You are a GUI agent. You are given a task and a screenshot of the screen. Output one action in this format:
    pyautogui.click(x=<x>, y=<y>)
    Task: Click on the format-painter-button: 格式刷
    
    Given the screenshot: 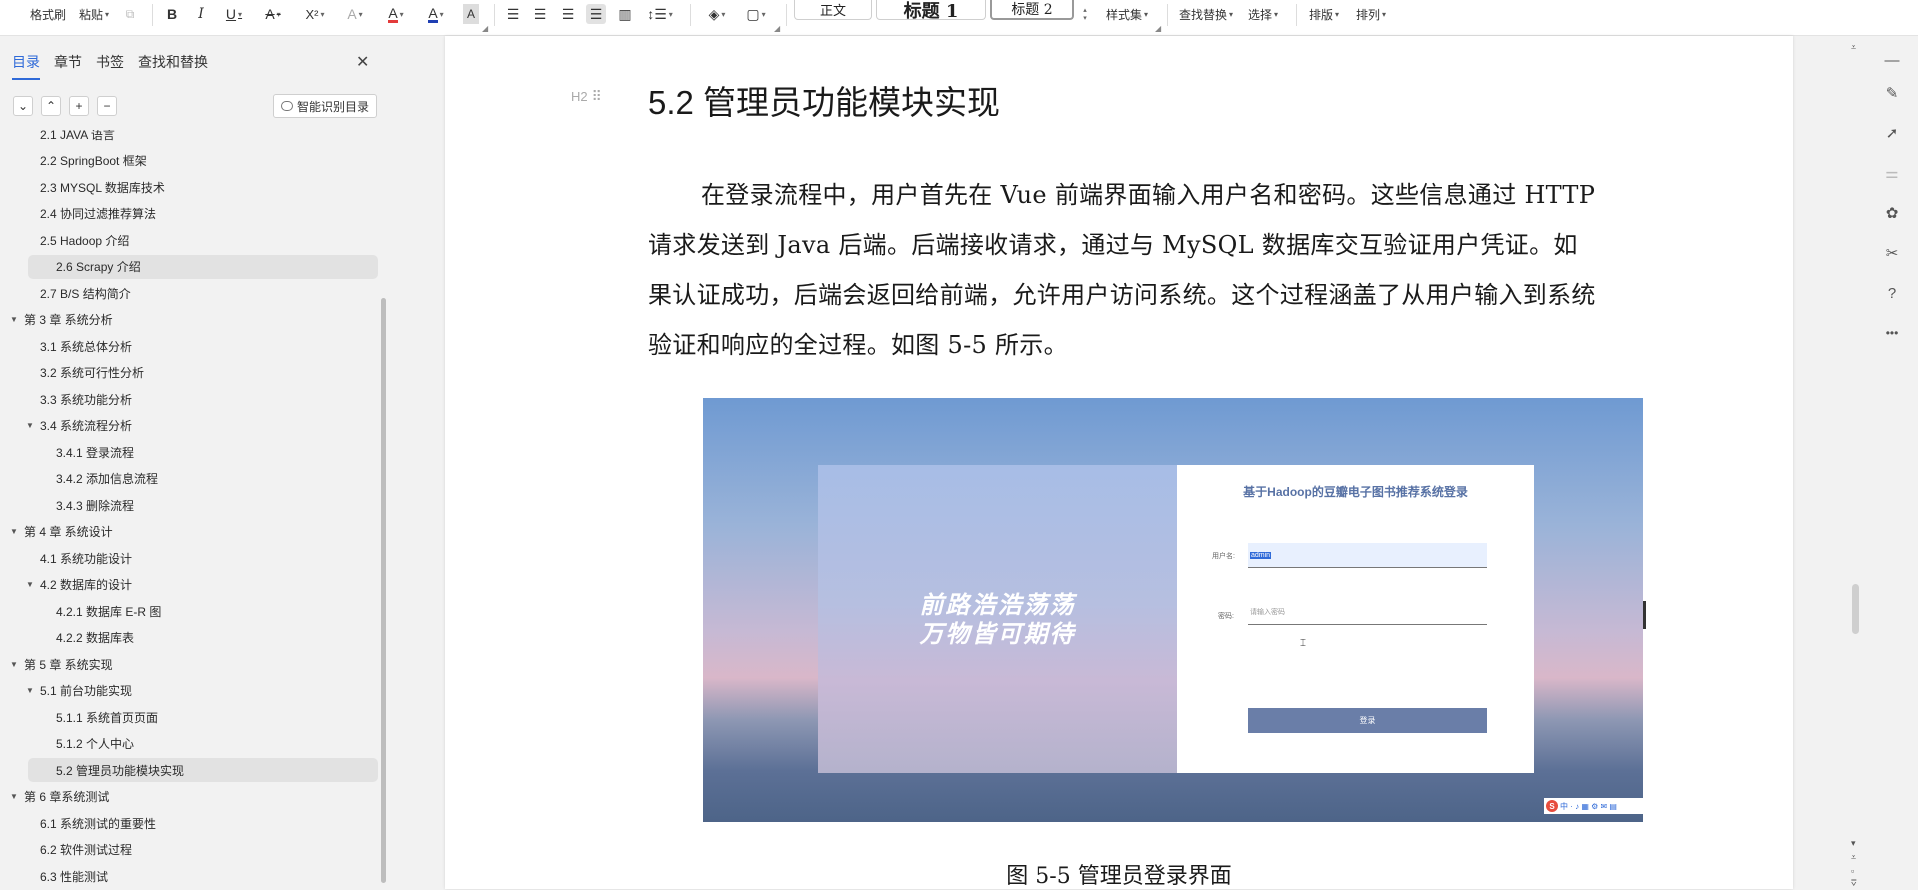 What is the action you would take?
    pyautogui.click(x=48, y=14)
    